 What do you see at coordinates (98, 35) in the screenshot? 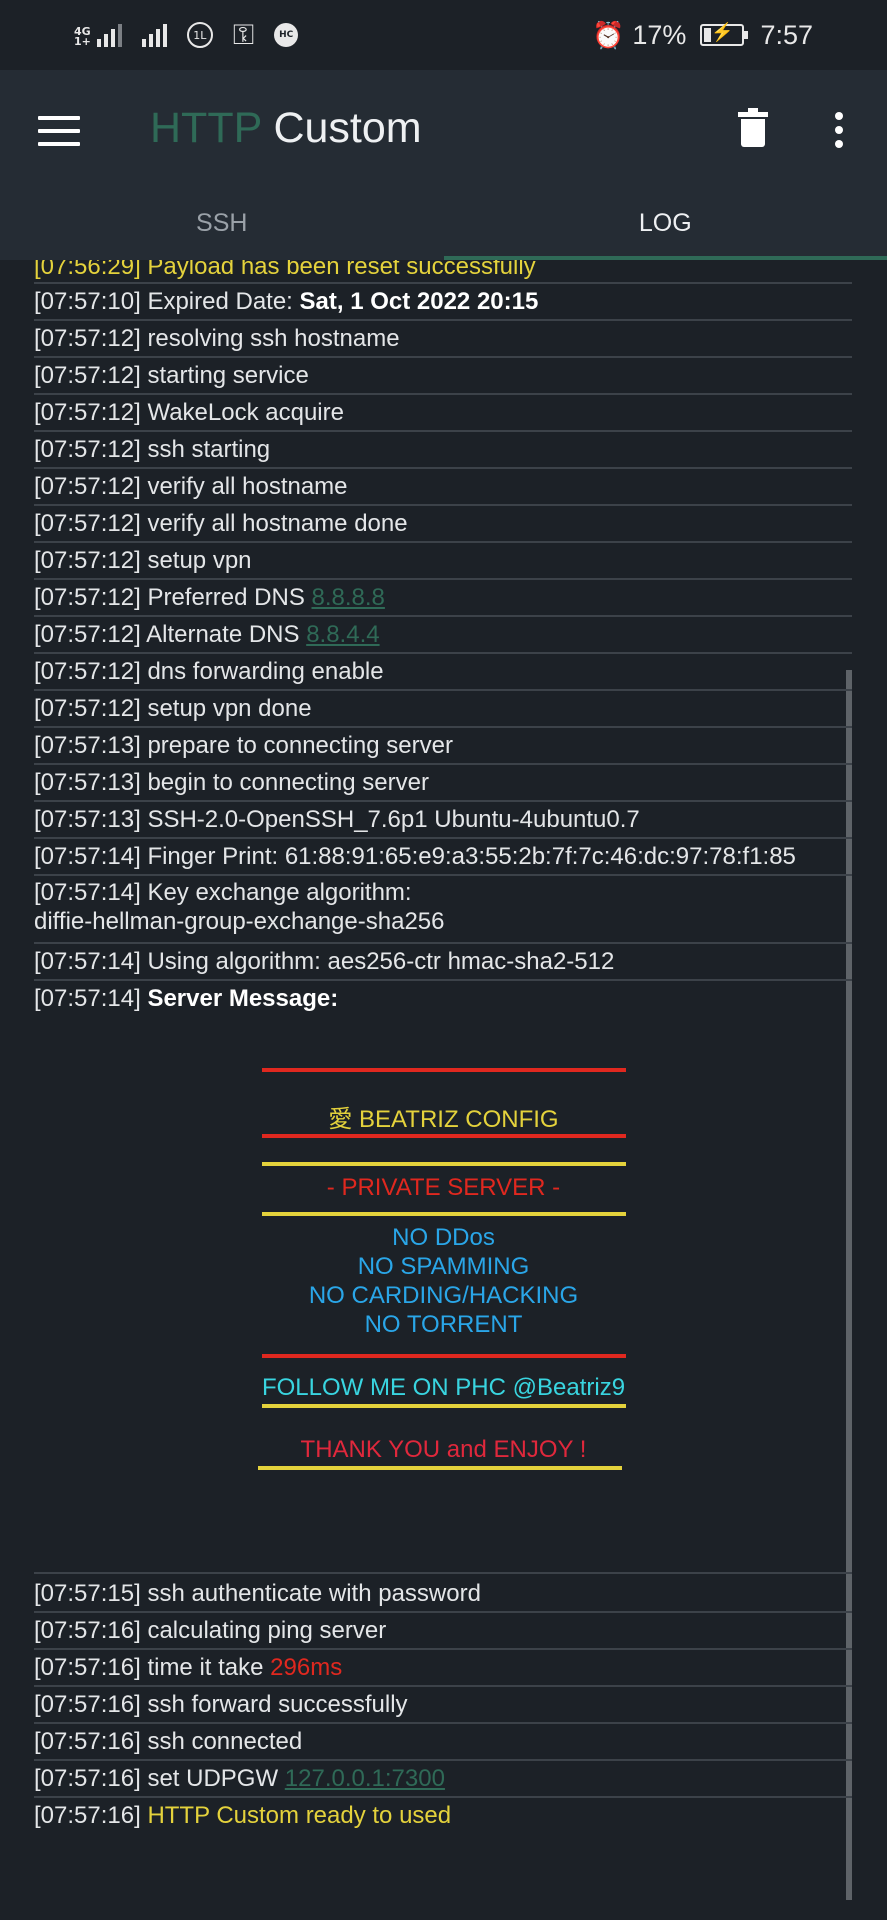
I see `signal-icon: 4G 1+` at bounding box center [98, 35].